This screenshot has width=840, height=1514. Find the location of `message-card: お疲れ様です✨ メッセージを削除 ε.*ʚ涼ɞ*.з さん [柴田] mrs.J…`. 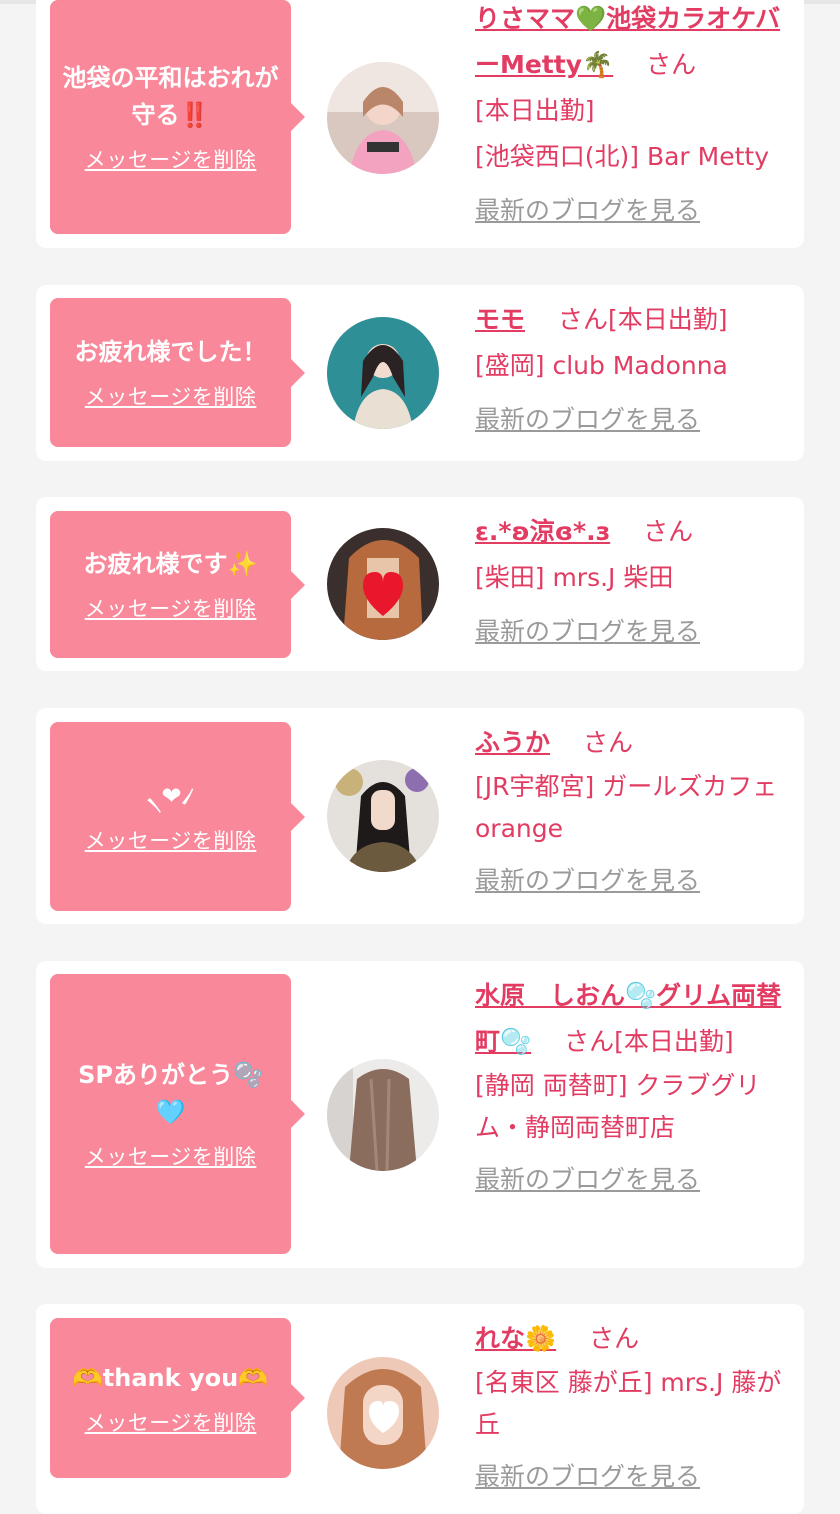

message-card: お疲れ様です✨ メッセージを削除 ε.*ʚ涼ɞ*.з さん [柴田] mrs.J… is located at coordinates (420, 584).